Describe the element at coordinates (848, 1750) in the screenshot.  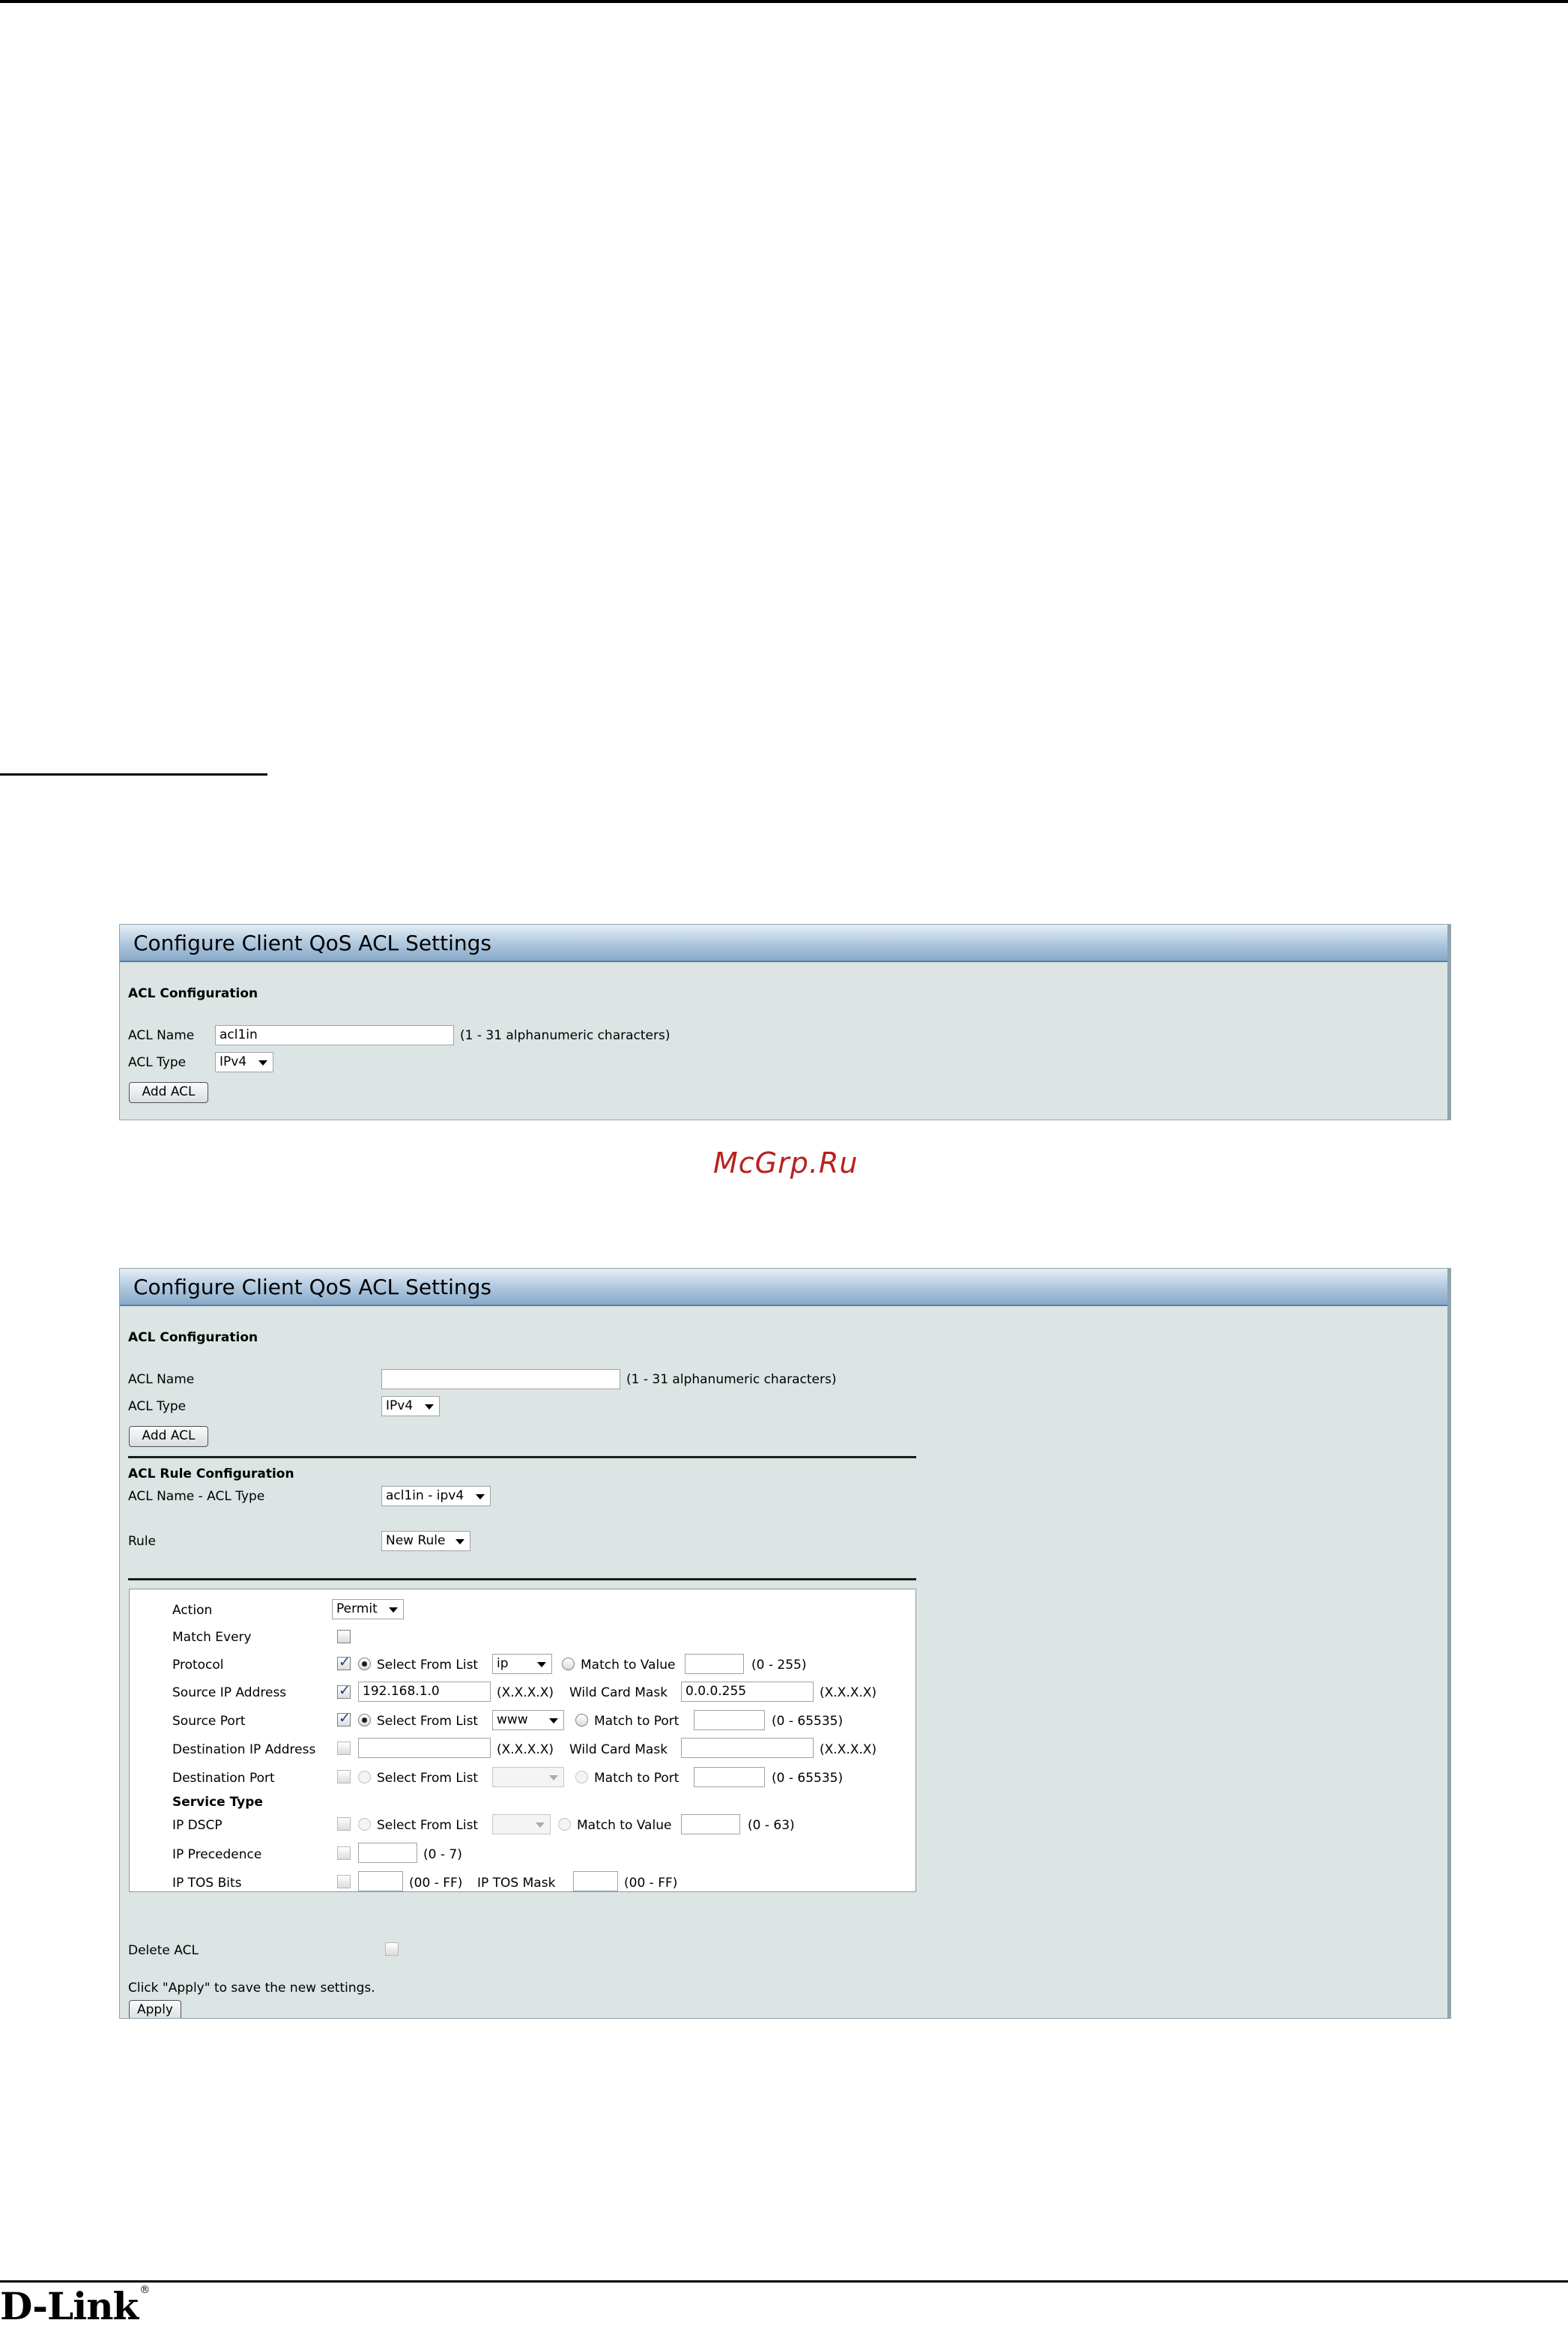
I see `dest-mask-format: (X.X.X.X)` at that location.